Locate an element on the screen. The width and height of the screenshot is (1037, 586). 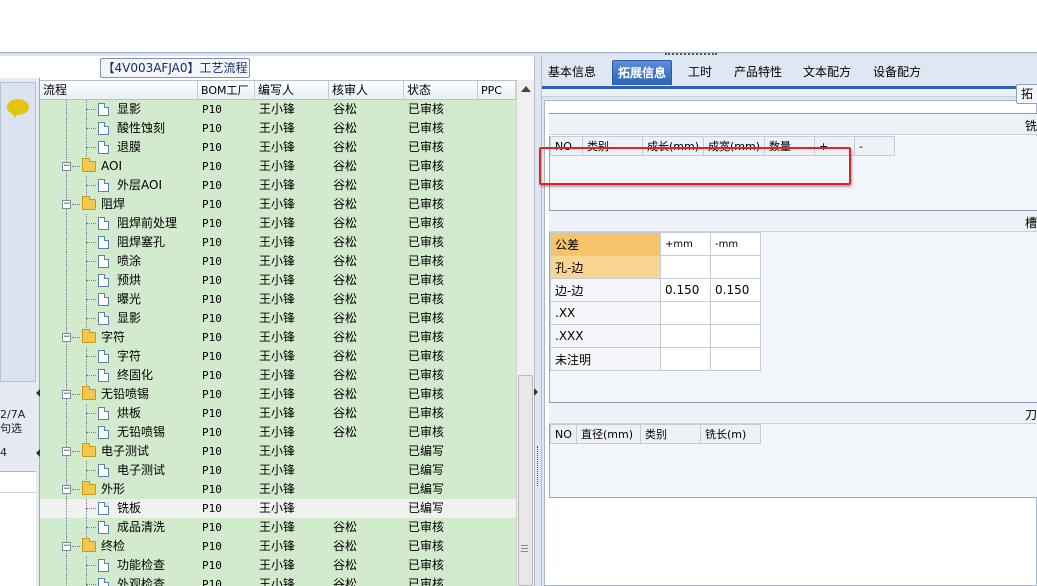
tool-grid: NO 直径(mm) 类别 铣长(m) is located at coordinates (655, 434).